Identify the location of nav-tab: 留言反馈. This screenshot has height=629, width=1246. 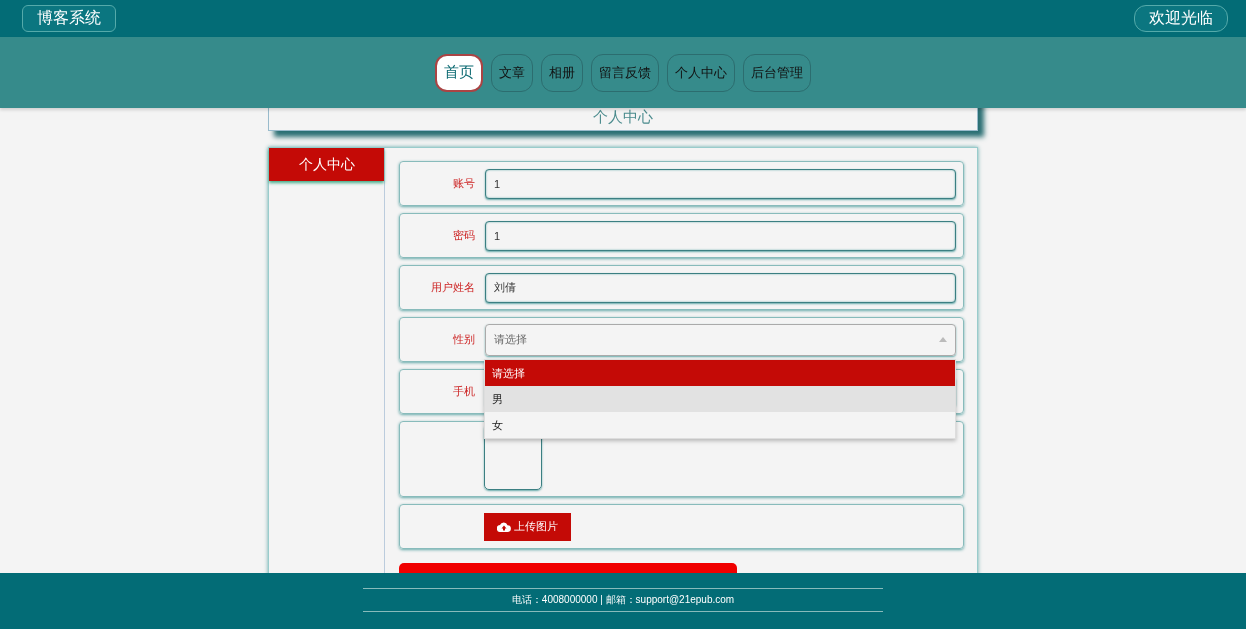
(625, 72).